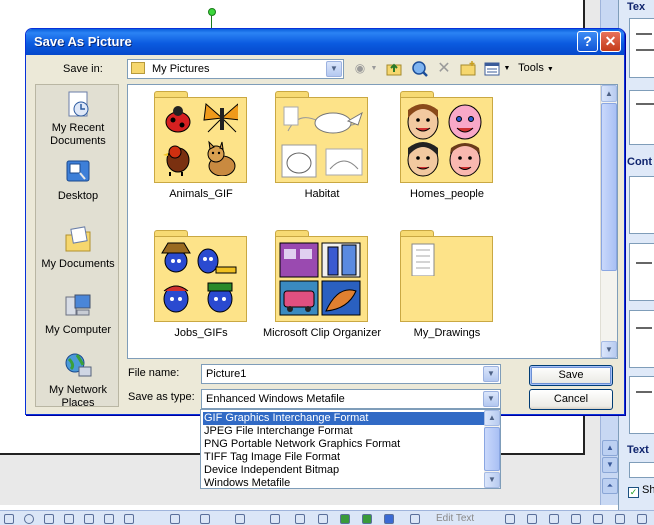  What do you see at coordinates (351, 374) in the screenshot?
I see `file-name-input: Picture1 ▼` at bounding box center [351, 374].